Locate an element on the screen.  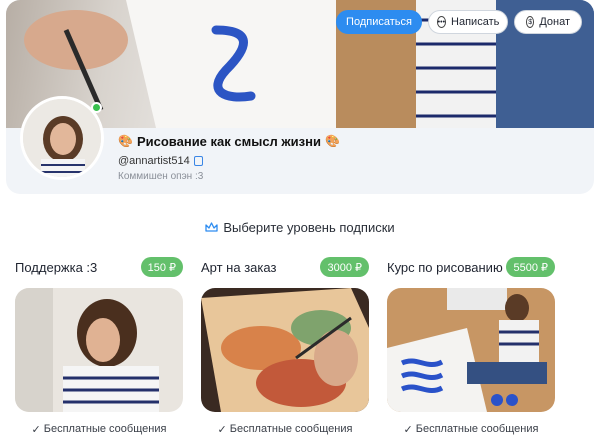
profile-note: Коммишен опэн :3 is located at coordinates (161, 176).